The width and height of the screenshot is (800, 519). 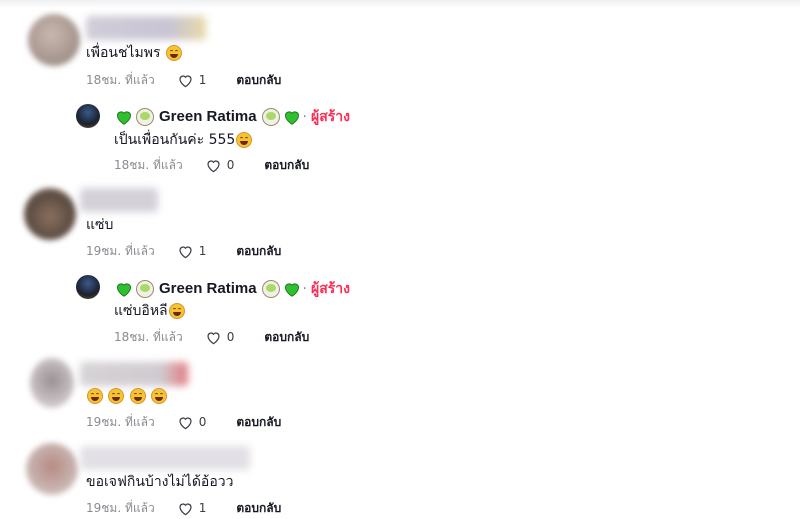 What do you see at coordinates (100, 225) in the screenshot?
I see `comment-text: แซ่บ` at bounding box center [100, 225].